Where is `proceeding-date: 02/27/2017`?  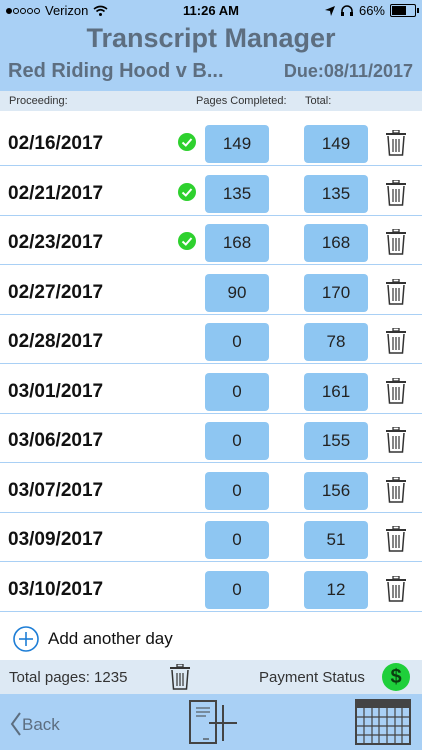 proceeding-date: 02/27/2017 is located at coordinates (55, 293).